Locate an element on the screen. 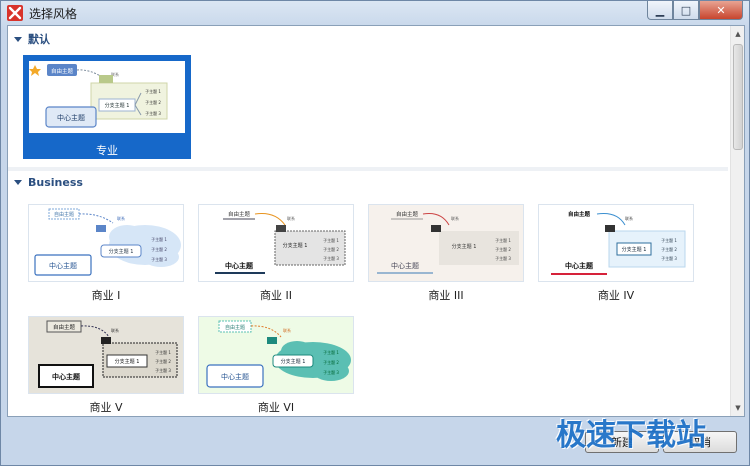  style-label-business-4: 商业 IV is located at coordinates (616, 295).